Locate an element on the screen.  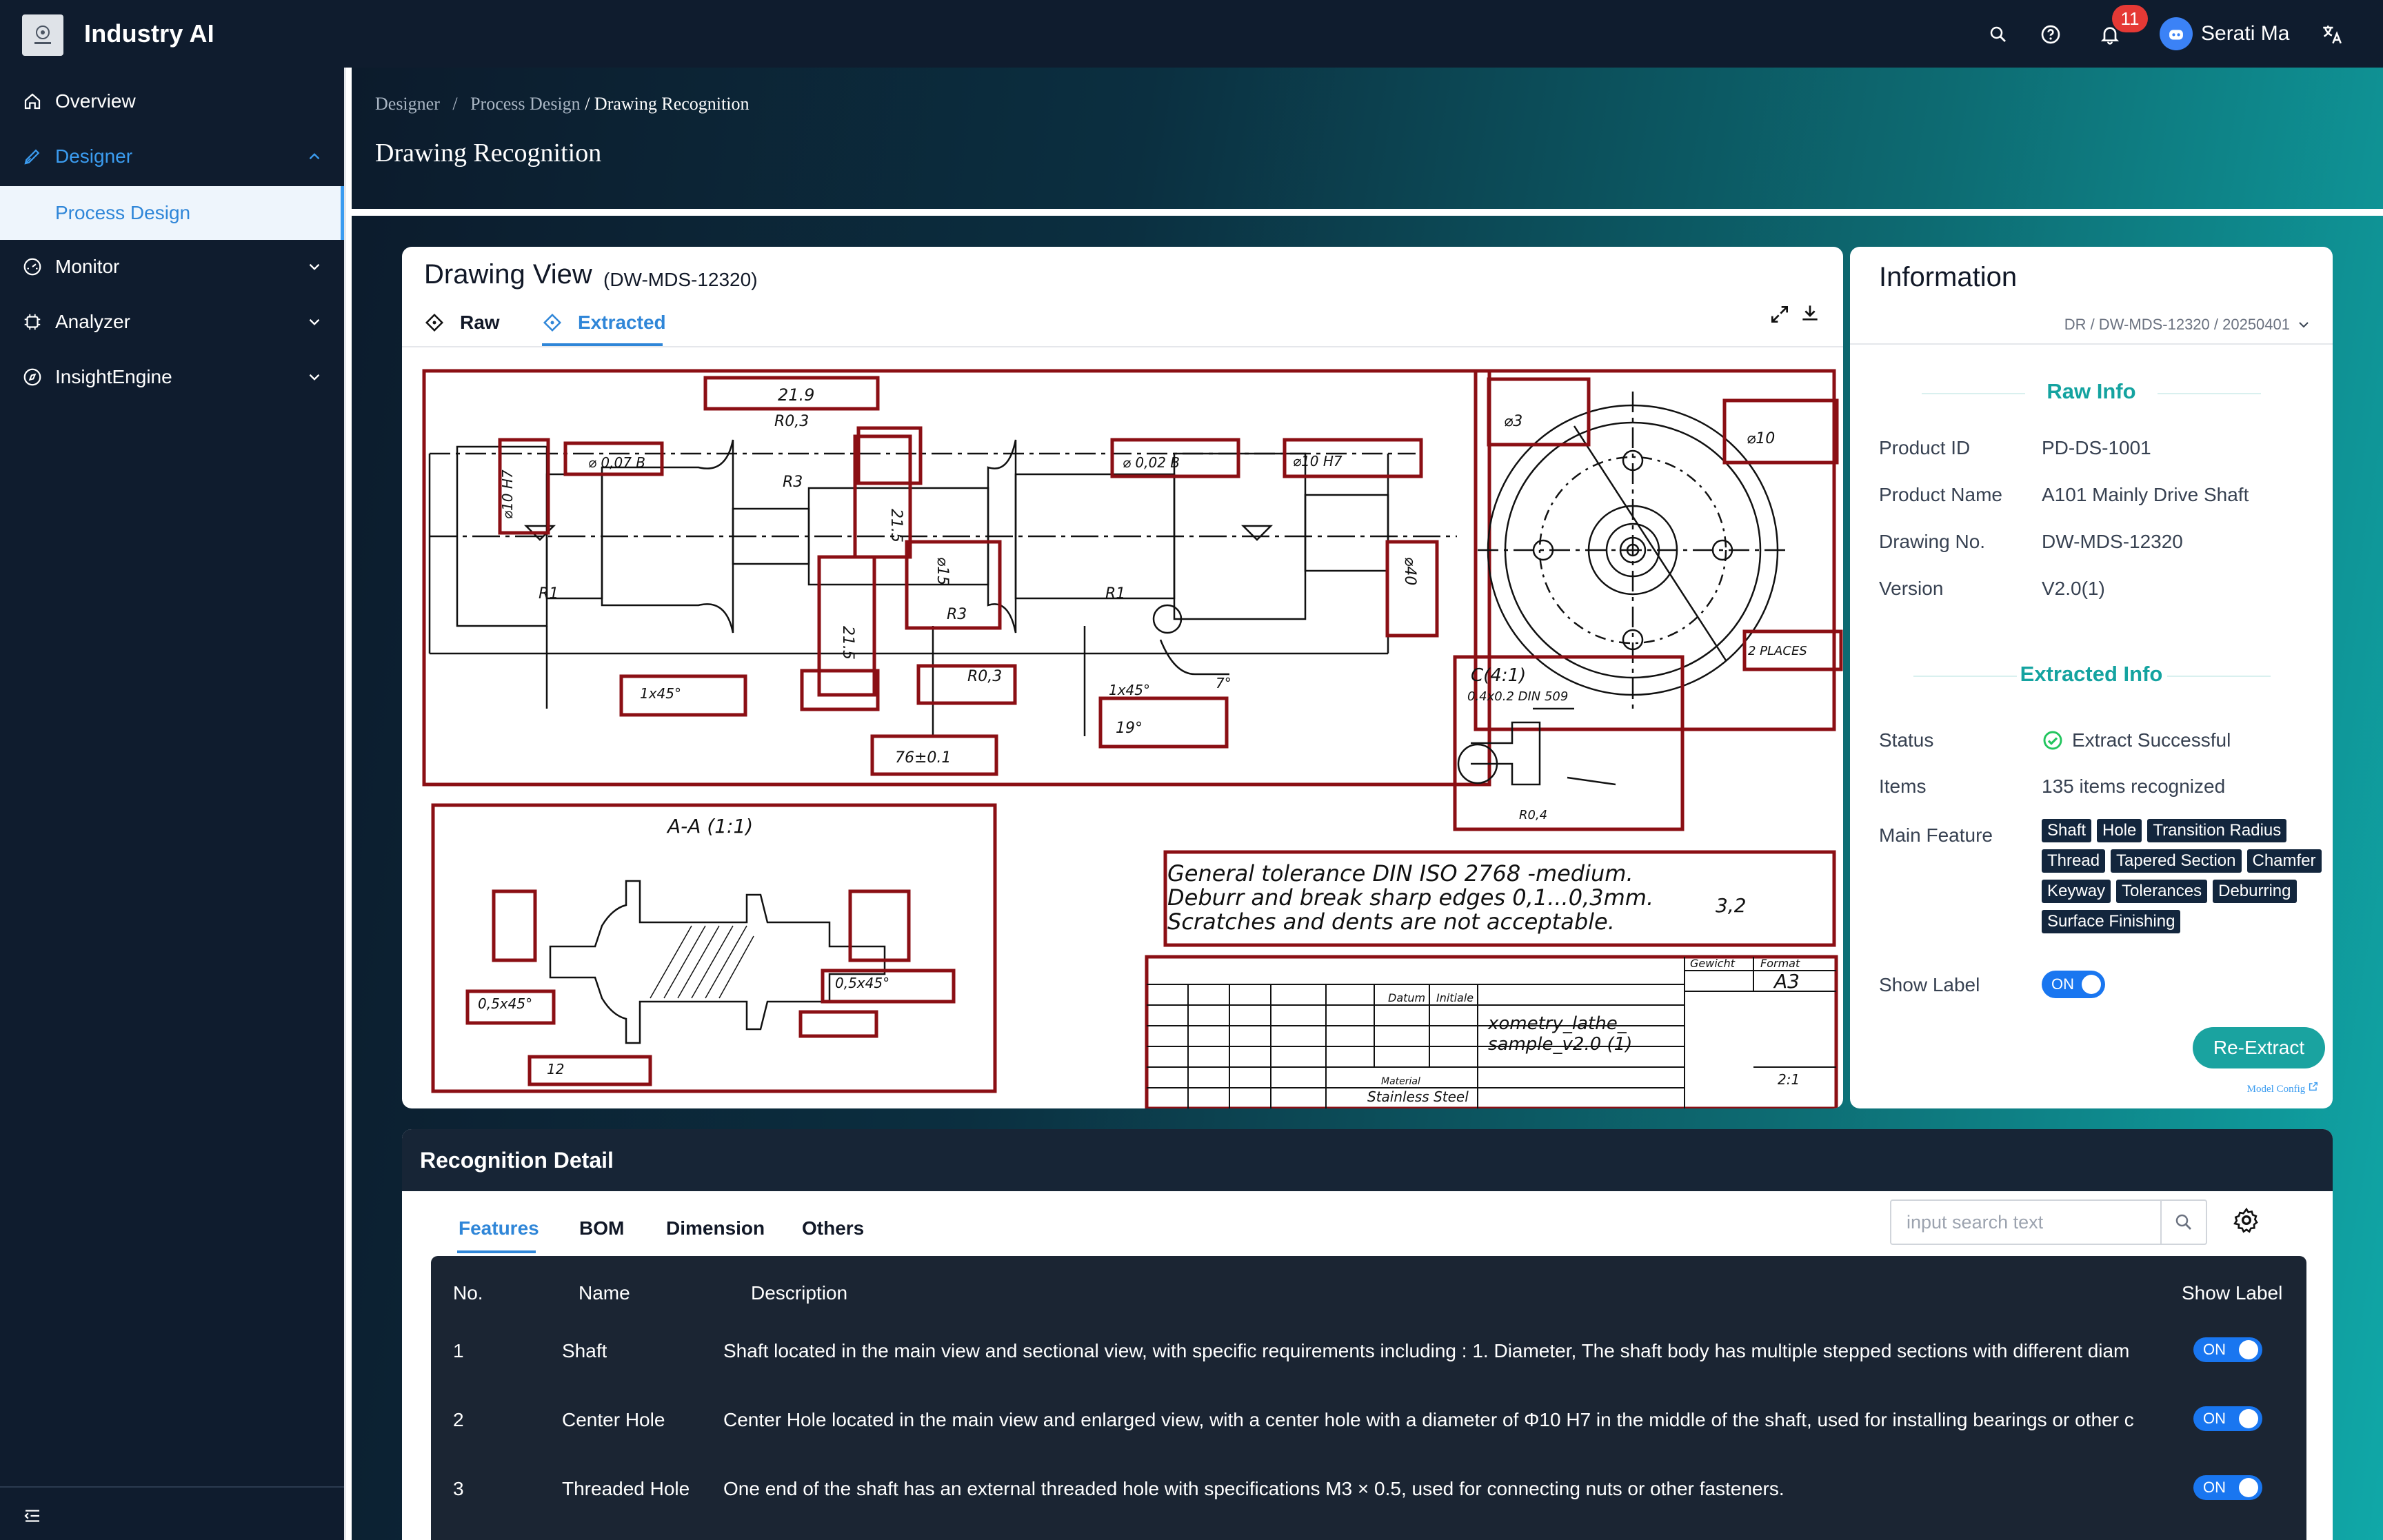
svg-text: 19° is located at coordinates (1129, 729).